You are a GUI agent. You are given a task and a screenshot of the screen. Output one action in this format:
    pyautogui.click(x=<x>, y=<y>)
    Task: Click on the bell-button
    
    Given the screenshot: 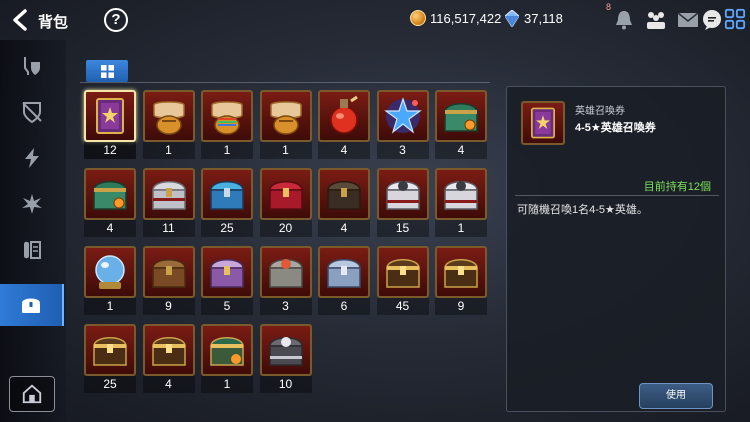 What is the action you would take?
    pyautogui.click(x=624, y=20)
    